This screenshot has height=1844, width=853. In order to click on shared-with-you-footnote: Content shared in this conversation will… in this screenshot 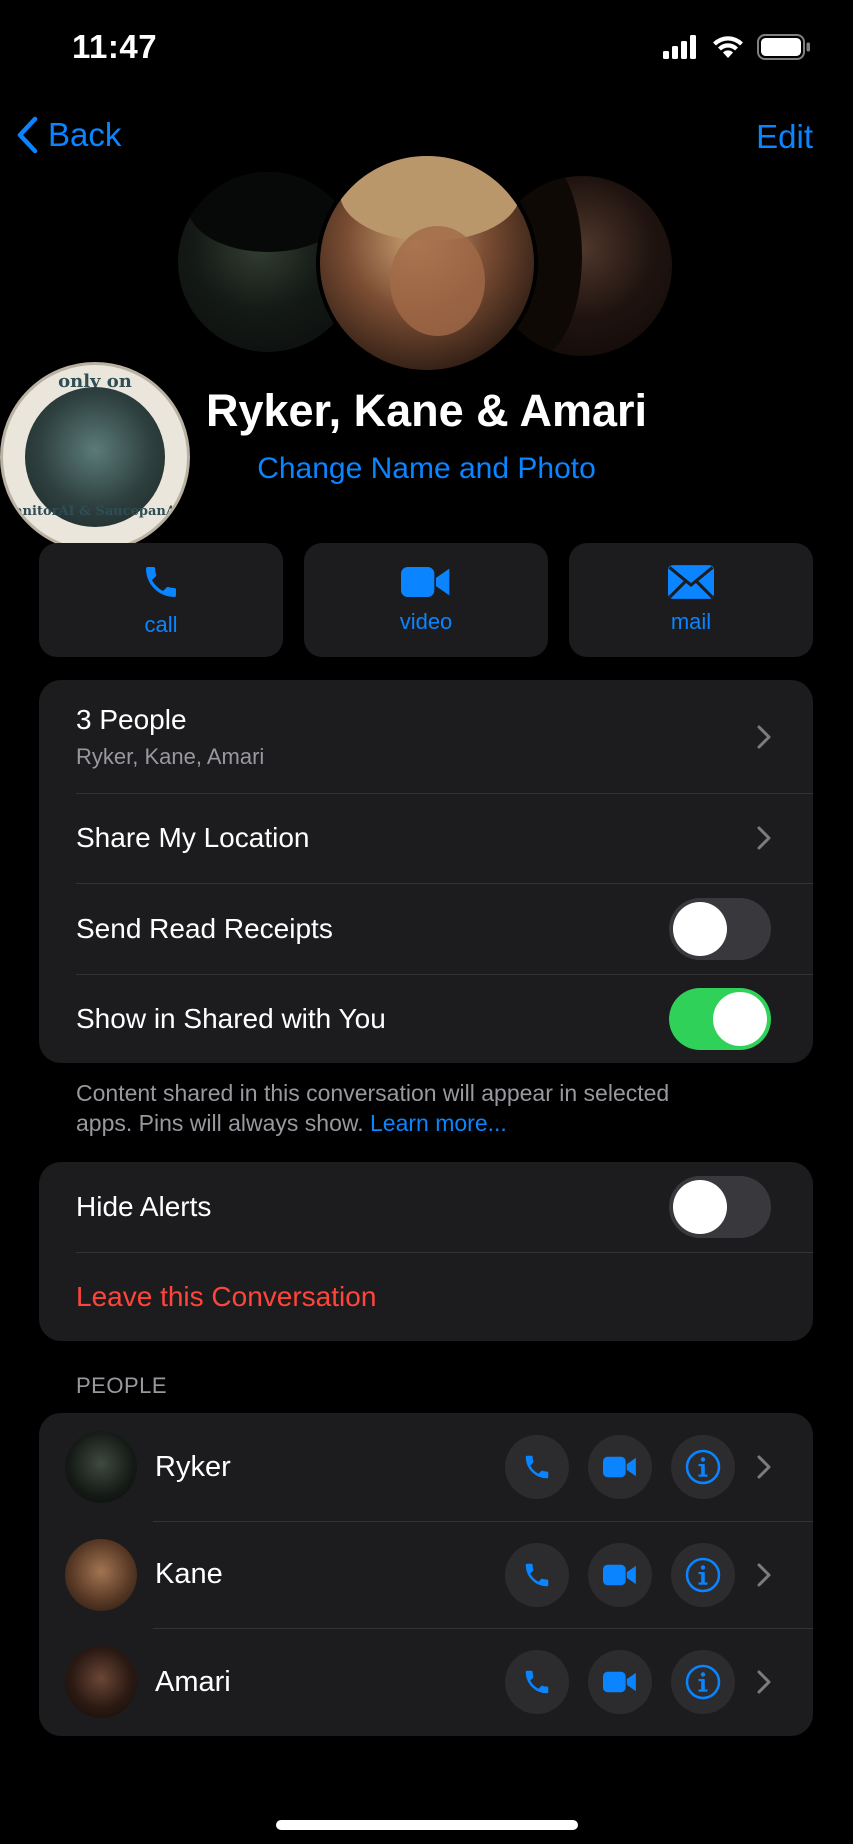, I will do `click(386, 1108)`.